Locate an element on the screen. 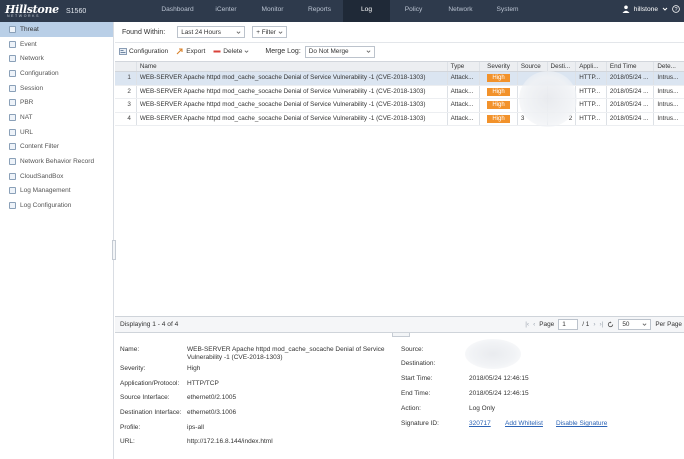 The width and height of the screenshot is (684, 459). sidebar-item-label: NAT is located at coordinates (26, 117).